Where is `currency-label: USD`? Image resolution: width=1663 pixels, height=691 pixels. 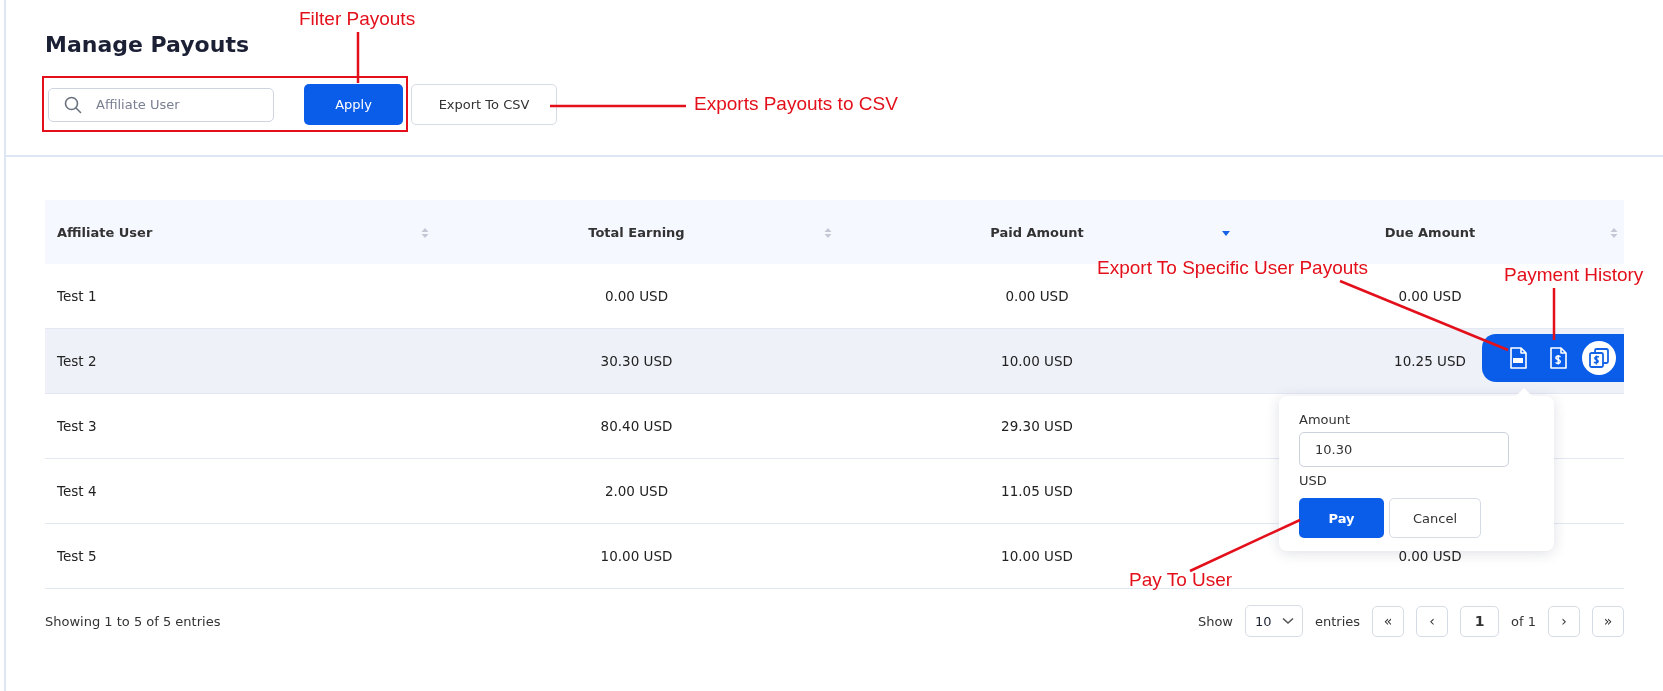 currency-label: USD is located at coordinates (1313, 480).